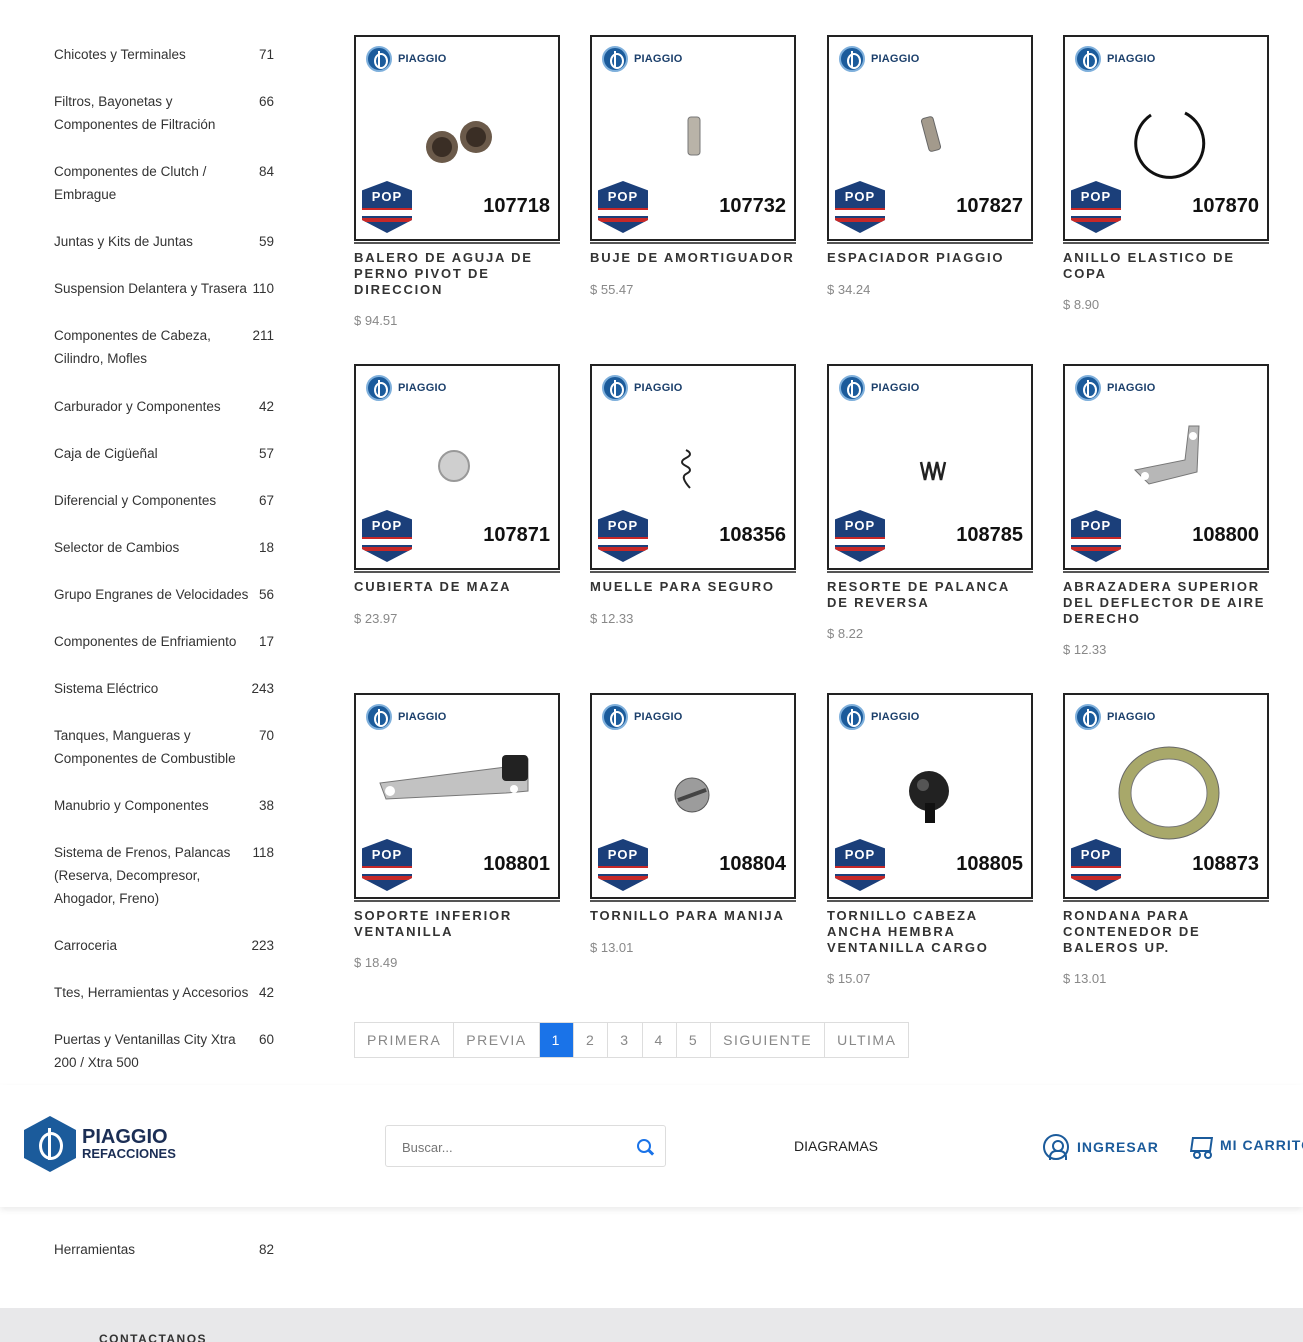  Describe the element at coordinates (1166, 796) in the screenshot. I see `product-image: PIAGGIO POP 108873` at that location.